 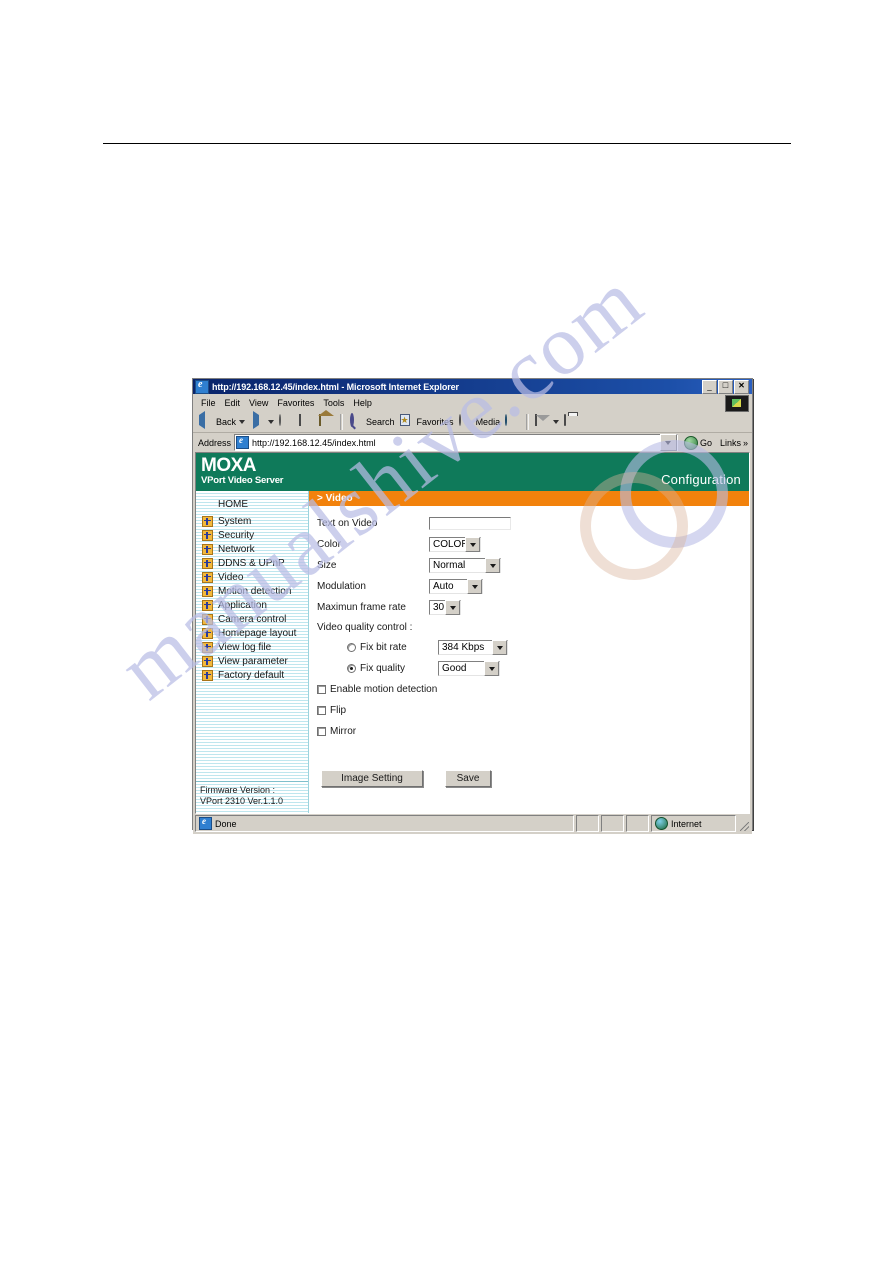 I want to click on sidebar-item-ddns-upnp: DDNS & UPnP, so click(x=252, y=563).